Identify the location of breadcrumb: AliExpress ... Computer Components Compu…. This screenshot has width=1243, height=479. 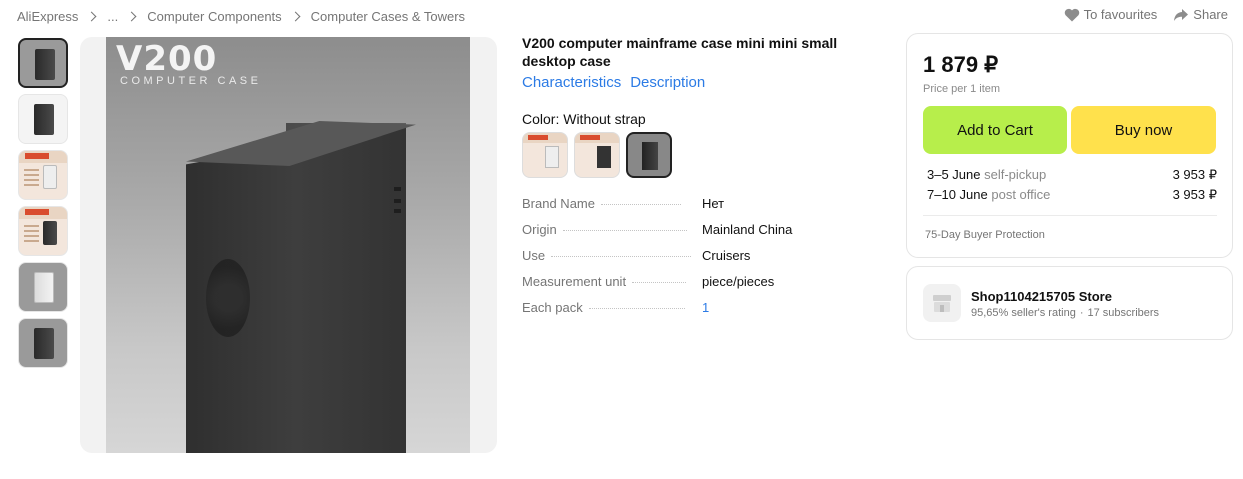
(241, 16).